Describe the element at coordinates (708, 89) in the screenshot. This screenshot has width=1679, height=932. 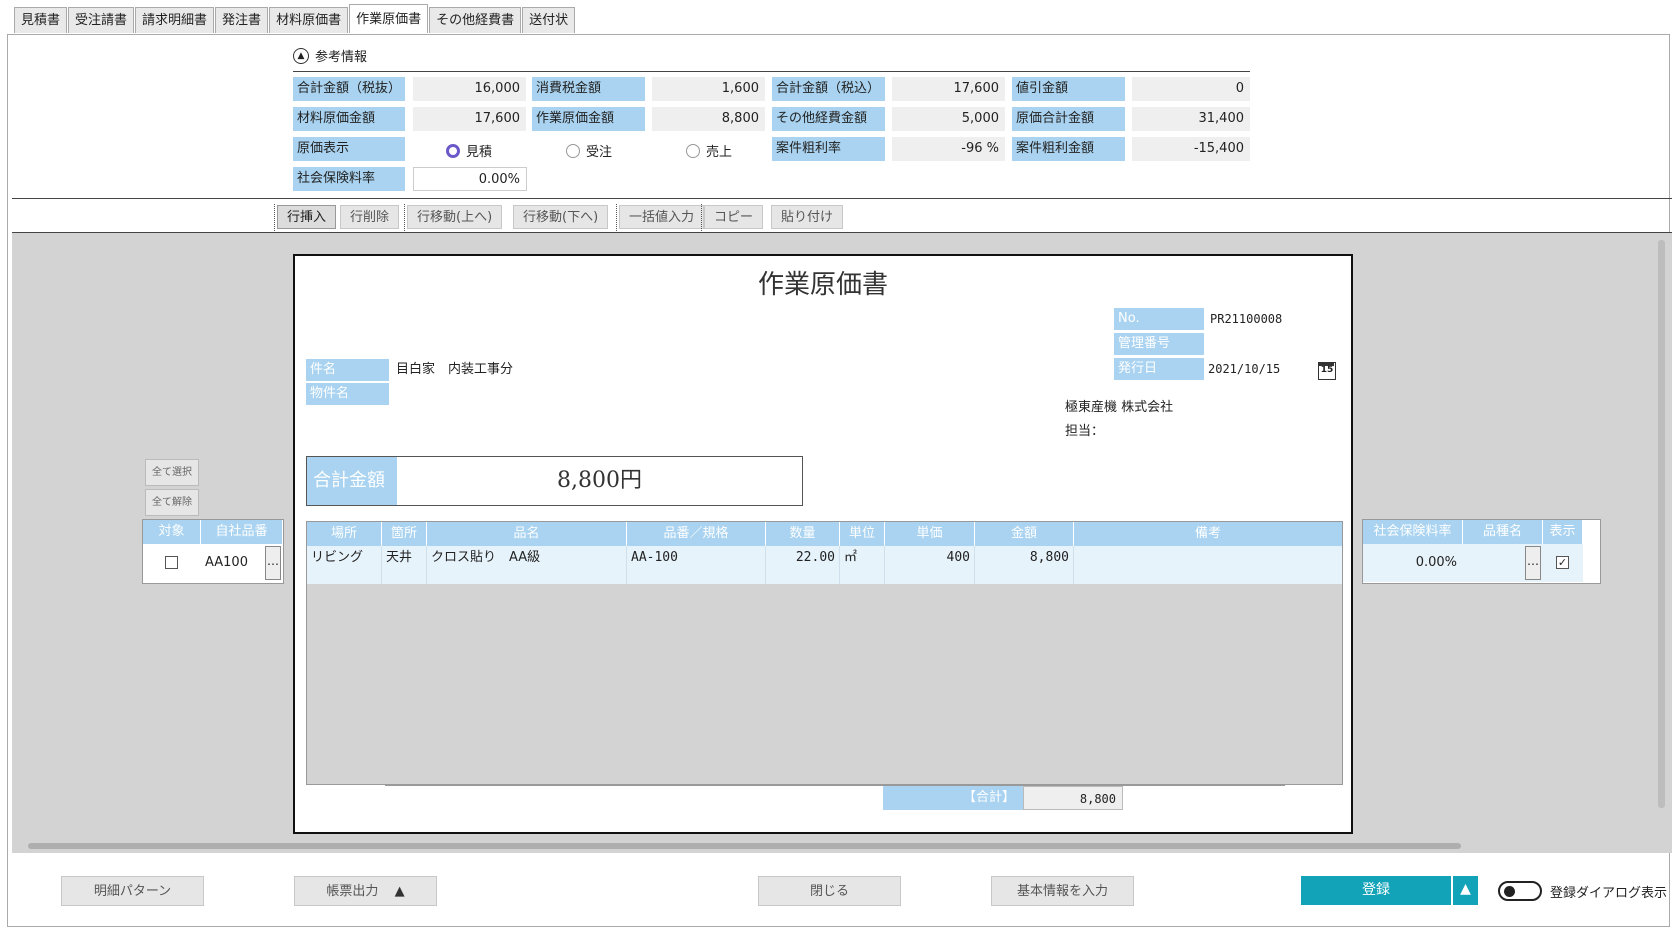
I see `value-consumption-tax: 1,600` at that location.